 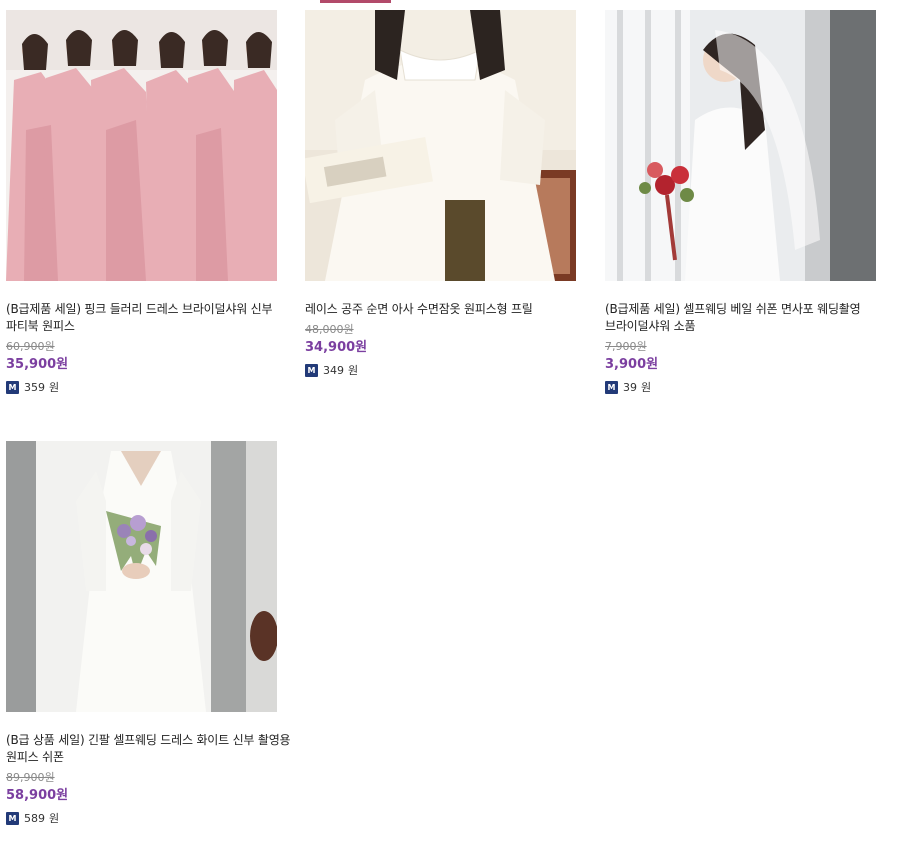 What do you see at coordinates (447, 309) in the screenshot?
I see `product-title: 레이스 공주 순면 아사 수면잠옷 원피스형 프릴` at bounding box center [447, 309].